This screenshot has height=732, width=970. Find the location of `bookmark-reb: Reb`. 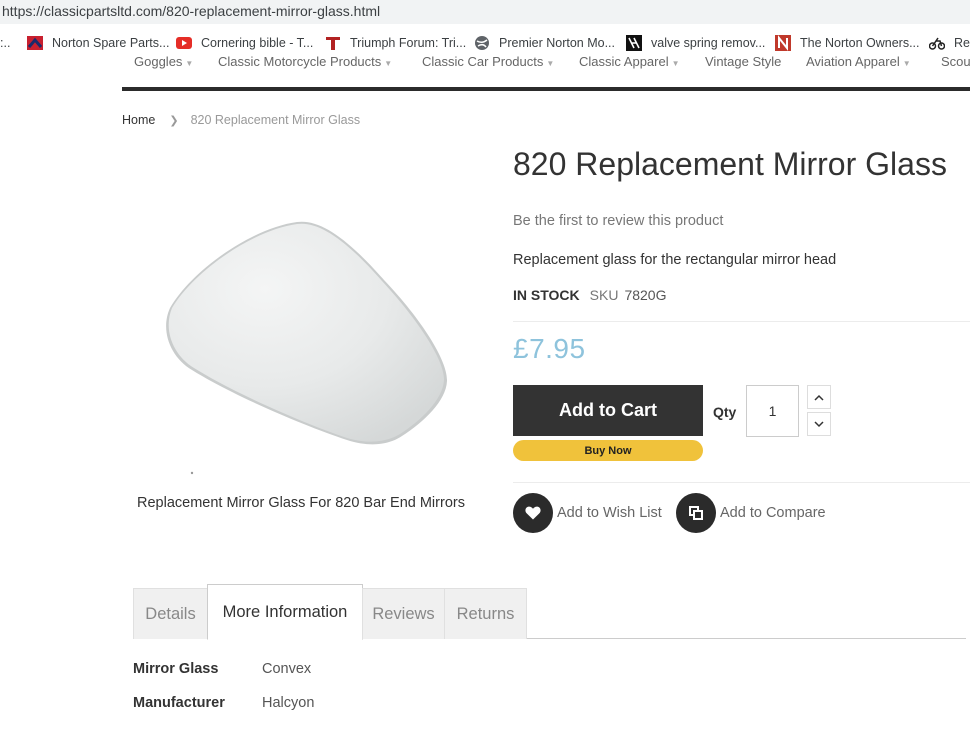

bookmark-reb: Reb is located at coordinates (949, 43).